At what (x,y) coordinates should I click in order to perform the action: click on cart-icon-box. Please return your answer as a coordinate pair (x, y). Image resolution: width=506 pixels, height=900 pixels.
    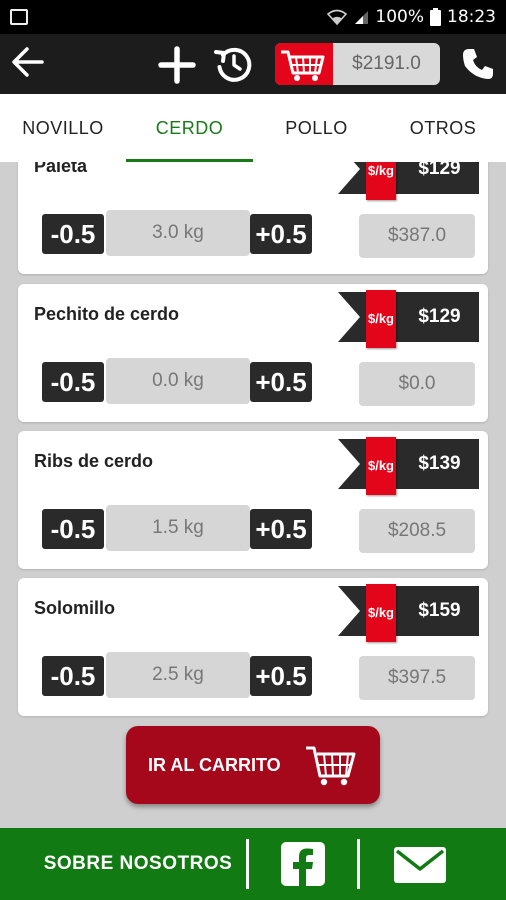
    Looking at the image, I should click on (304, 64).